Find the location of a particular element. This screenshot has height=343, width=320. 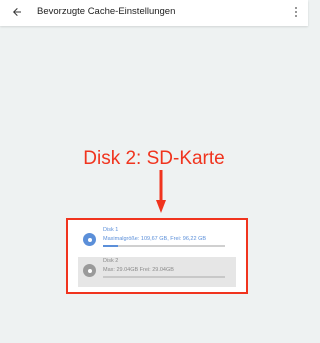

disk-usage-fill is located at coordinates (110, 246).